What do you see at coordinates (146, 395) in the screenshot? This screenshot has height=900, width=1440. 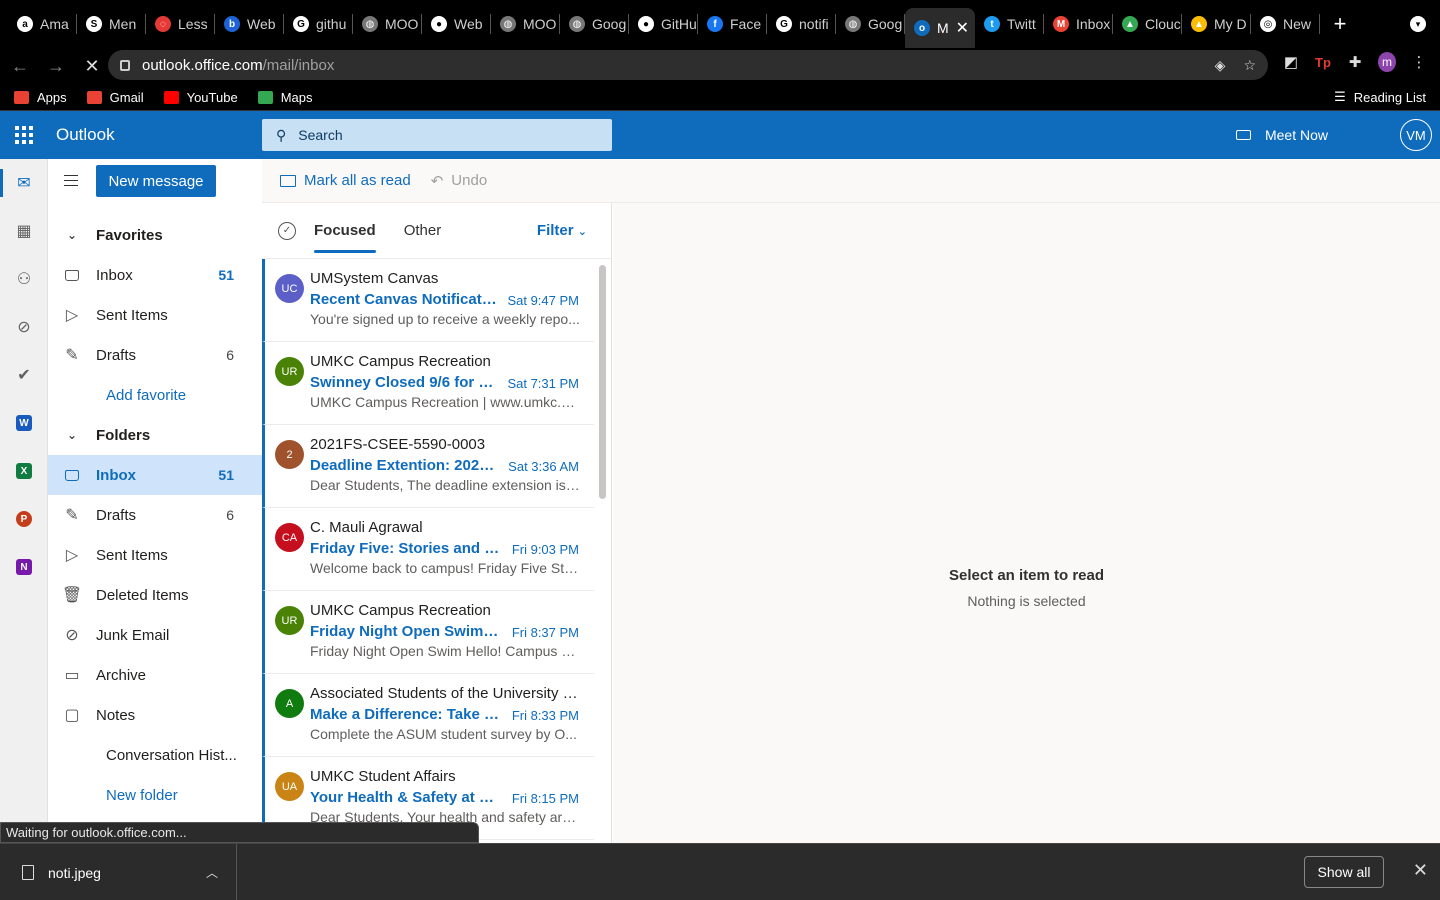 I see `add-favorite-label: Add favorite` at bounding box center [146, 395].